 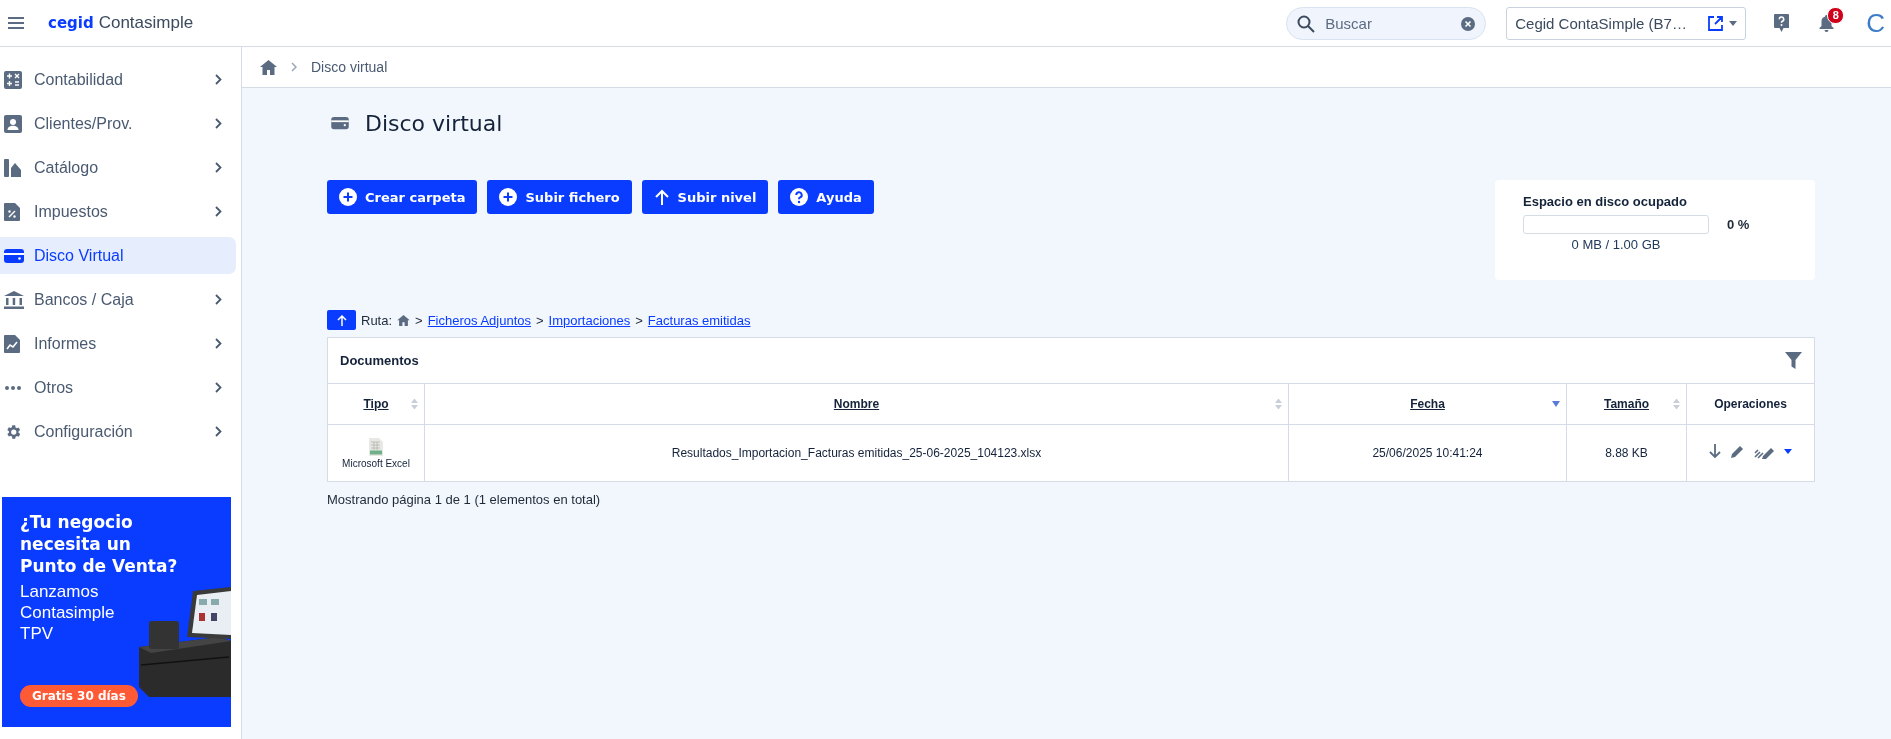 I want to click on action-button: Crear carpeta, so click(x=402, y=197).